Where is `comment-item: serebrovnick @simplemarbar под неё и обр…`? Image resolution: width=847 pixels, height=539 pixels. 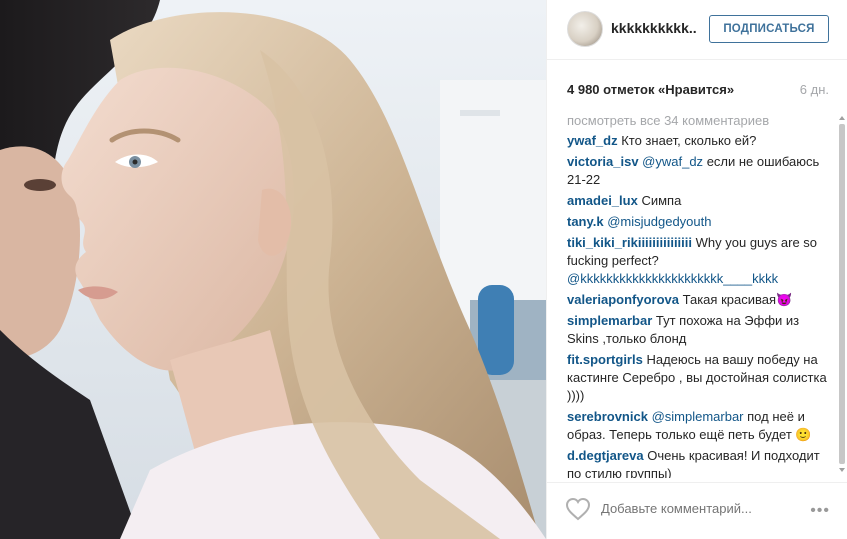
comment-item: serebrovnick @simplemarbar под неё и обр… is located at coordinates (698, 426).